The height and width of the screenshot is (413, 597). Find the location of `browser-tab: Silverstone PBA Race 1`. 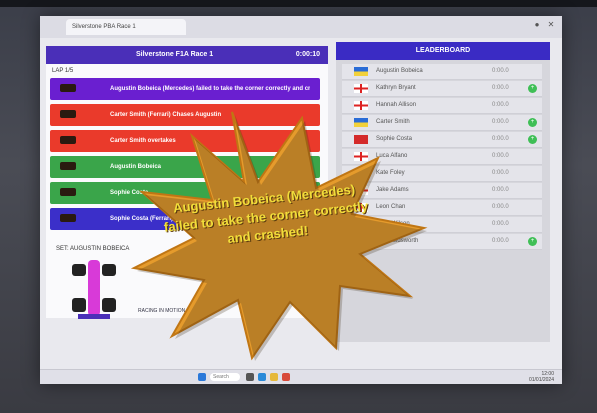

browser-tab: Silverstone PBA Race 1 is located at coordinates (126, 27).